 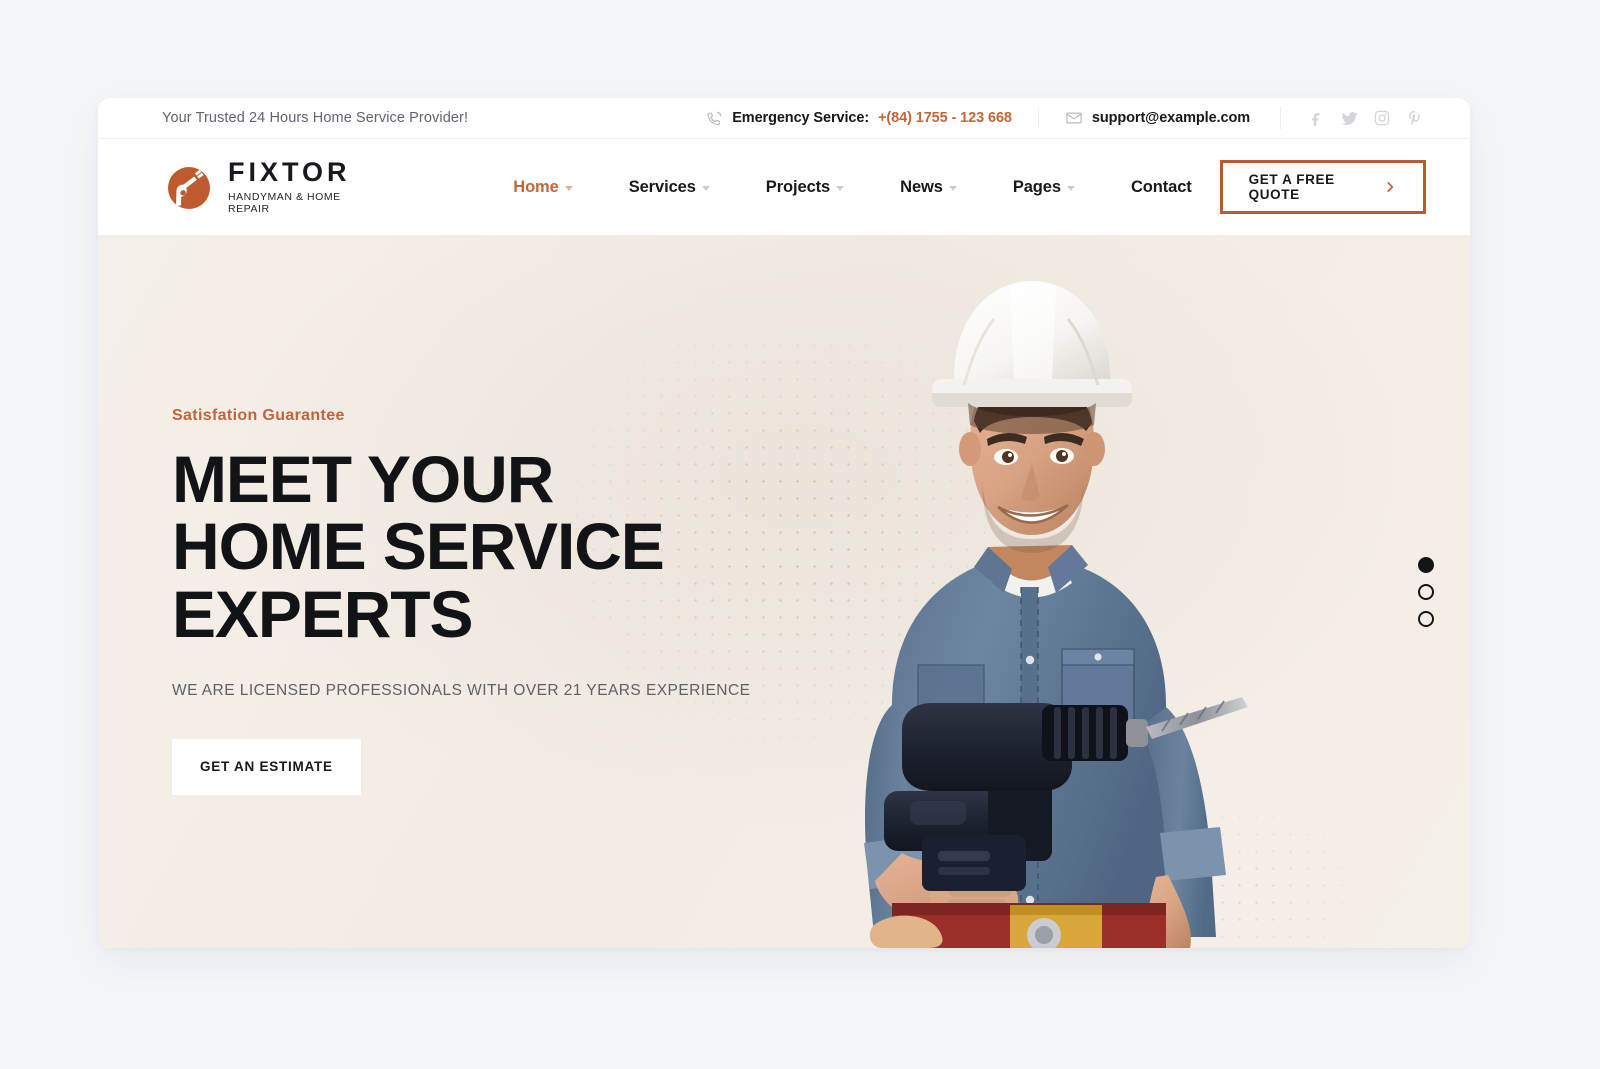 What do you see at coordinates (1036, 186) in the screenshot?
I see `nav-label-pages: Pages` at bounding box center [1036, 186].